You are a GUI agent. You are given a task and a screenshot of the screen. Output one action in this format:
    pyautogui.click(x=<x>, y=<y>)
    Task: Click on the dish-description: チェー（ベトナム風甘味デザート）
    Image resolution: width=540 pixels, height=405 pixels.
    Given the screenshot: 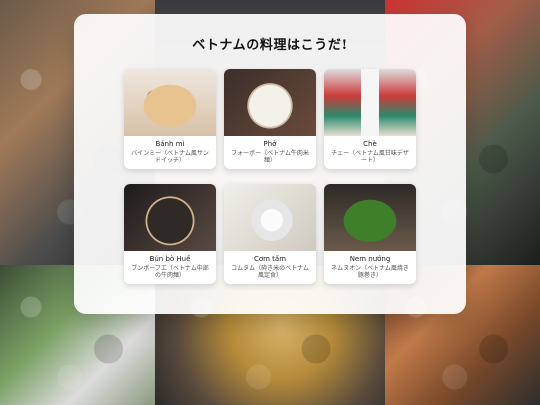 What is the action you would take?
    pyautogui.click(x=370, y=156)
    